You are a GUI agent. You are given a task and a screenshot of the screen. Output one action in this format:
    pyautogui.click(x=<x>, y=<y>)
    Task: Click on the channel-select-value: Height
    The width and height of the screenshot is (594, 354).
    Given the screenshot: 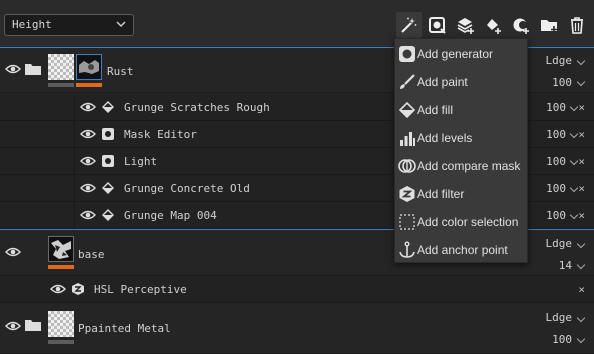 What is the action you would take?
    pyautogui.click(x=32, y=24)
    